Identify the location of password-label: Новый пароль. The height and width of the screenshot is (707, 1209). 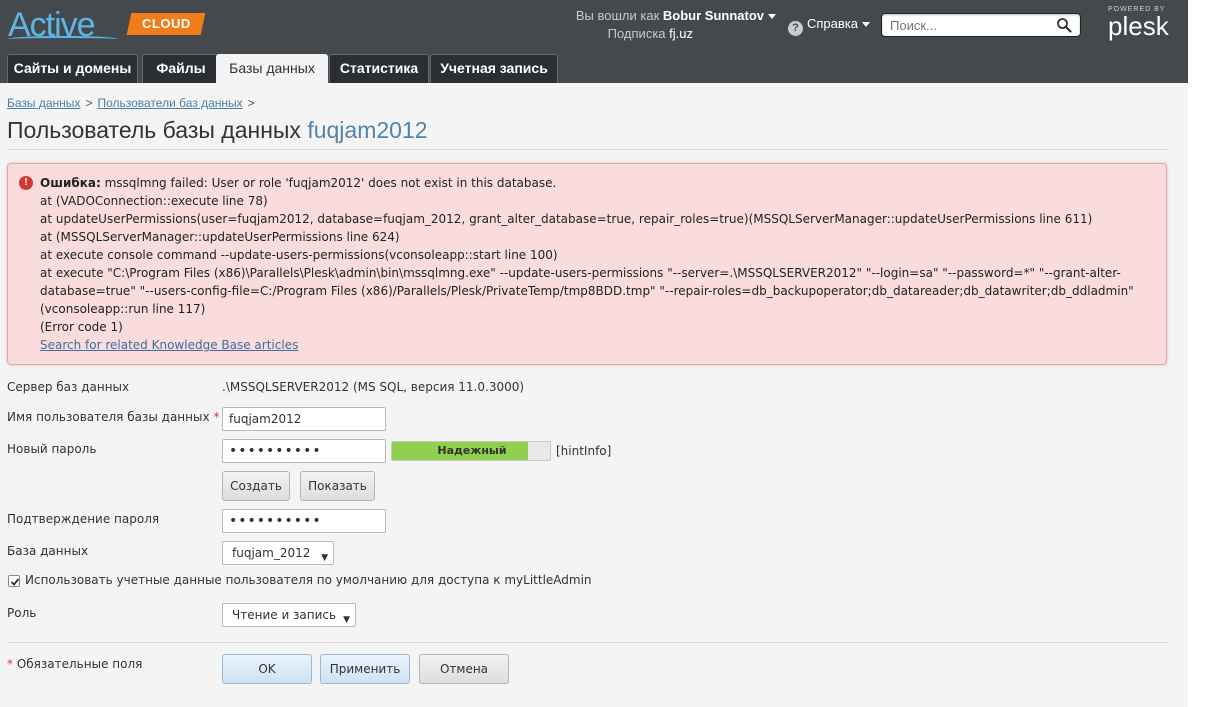
(52, 449).